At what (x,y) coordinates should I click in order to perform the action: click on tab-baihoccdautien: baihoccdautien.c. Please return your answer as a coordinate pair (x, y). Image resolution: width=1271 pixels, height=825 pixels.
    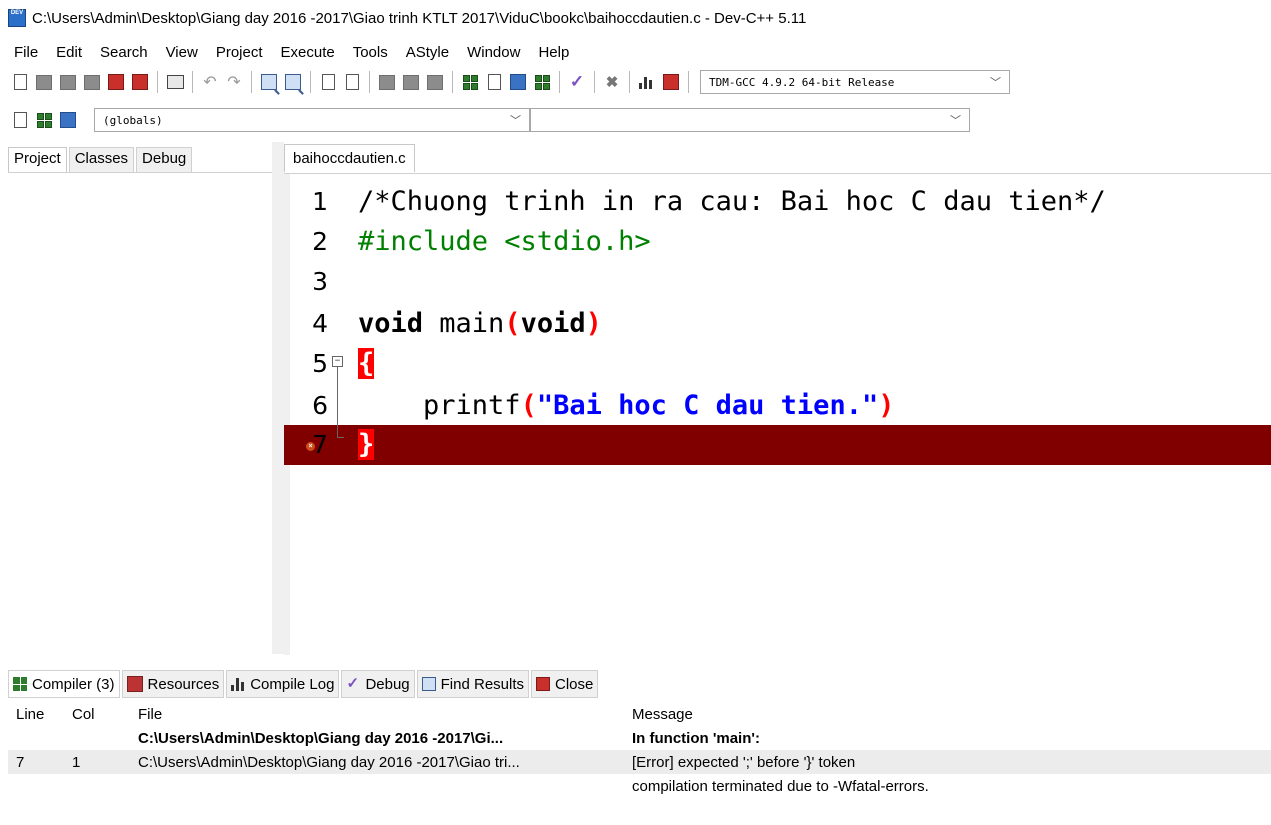
    Looking at the image, I should click on (349, 158).